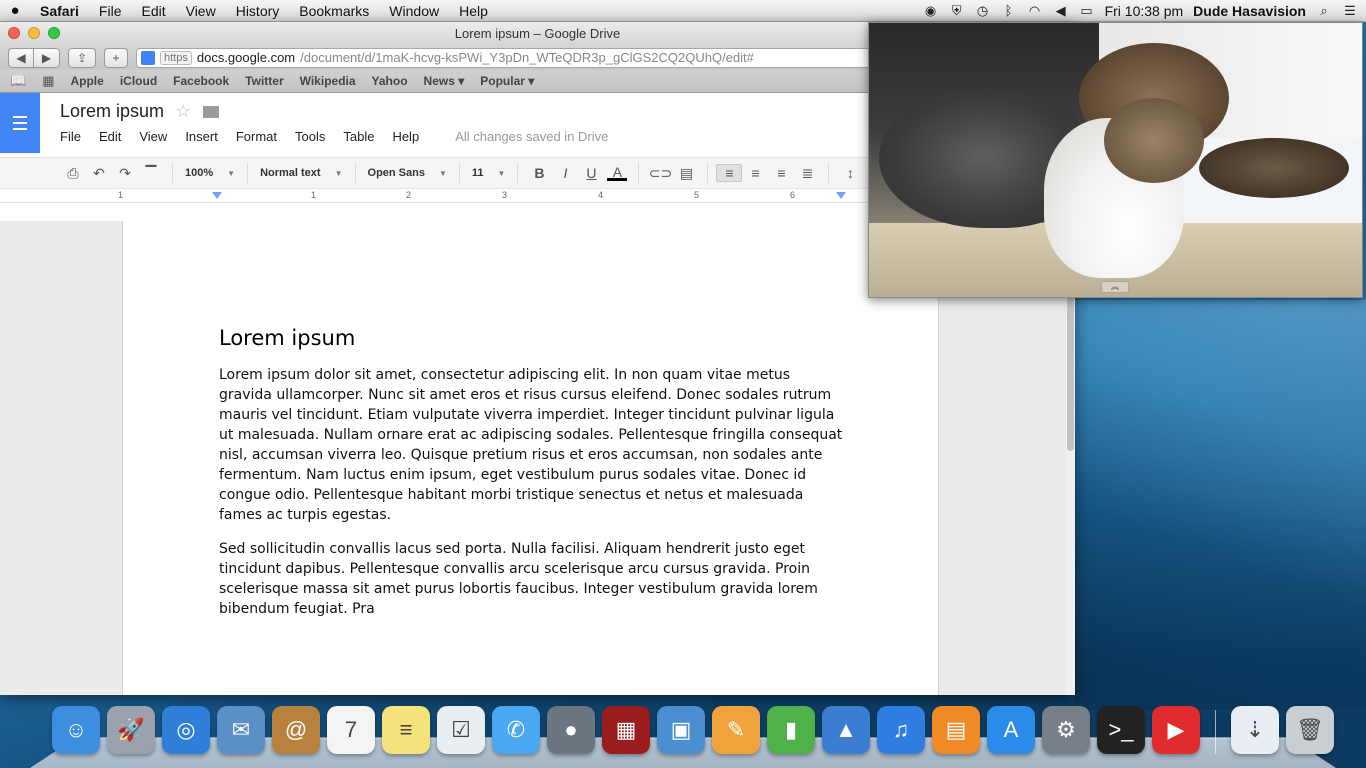 Image resolution: width=1366 pixels, height=768 pixels. I want to click on shield-icon: ⛨, so click(957, 10).